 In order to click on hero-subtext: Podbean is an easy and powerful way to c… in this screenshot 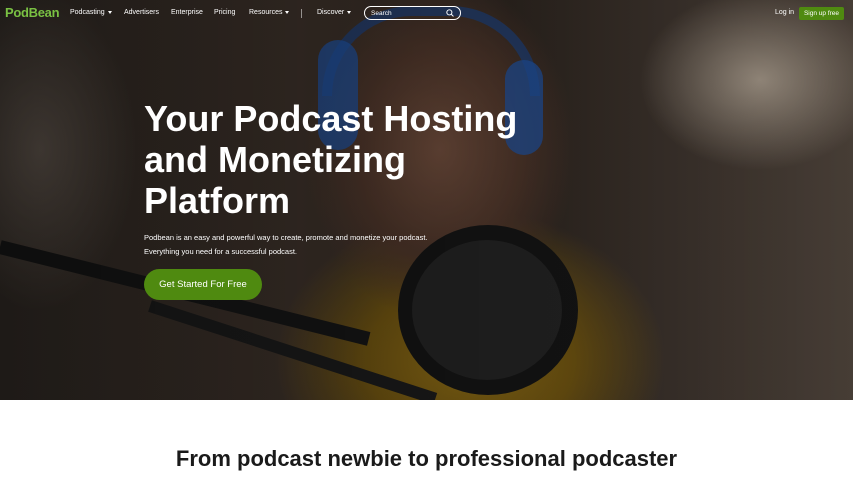, I will do `click(286, 244)`.